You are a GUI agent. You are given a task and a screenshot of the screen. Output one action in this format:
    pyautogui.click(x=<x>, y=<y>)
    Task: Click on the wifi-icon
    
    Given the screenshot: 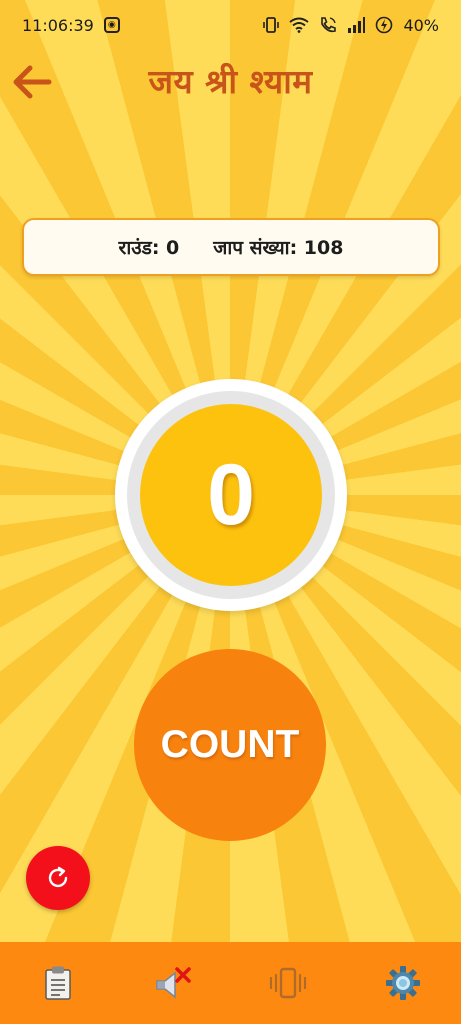 What is the action you would take?
    pyautogui.click(x=299, y=25)
    